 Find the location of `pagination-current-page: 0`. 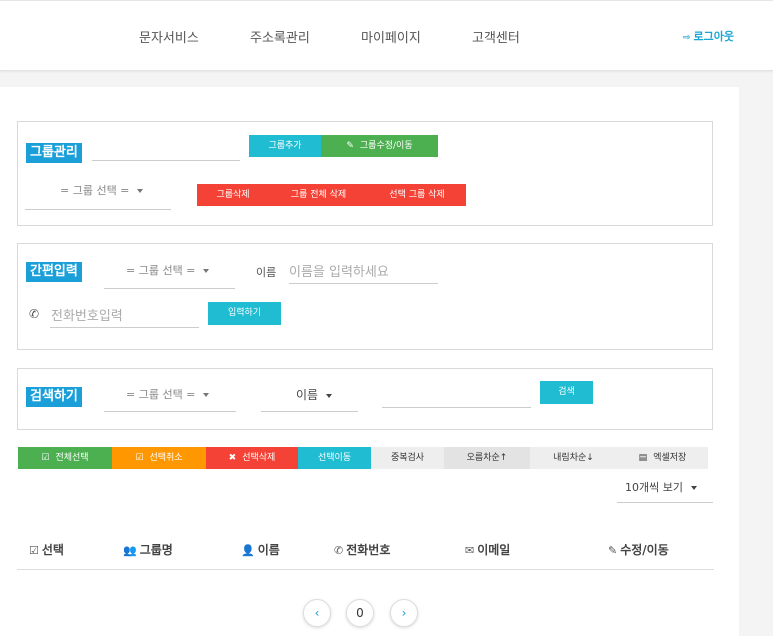

pagination-current-page: 0 is located at coordinates (360, 613).